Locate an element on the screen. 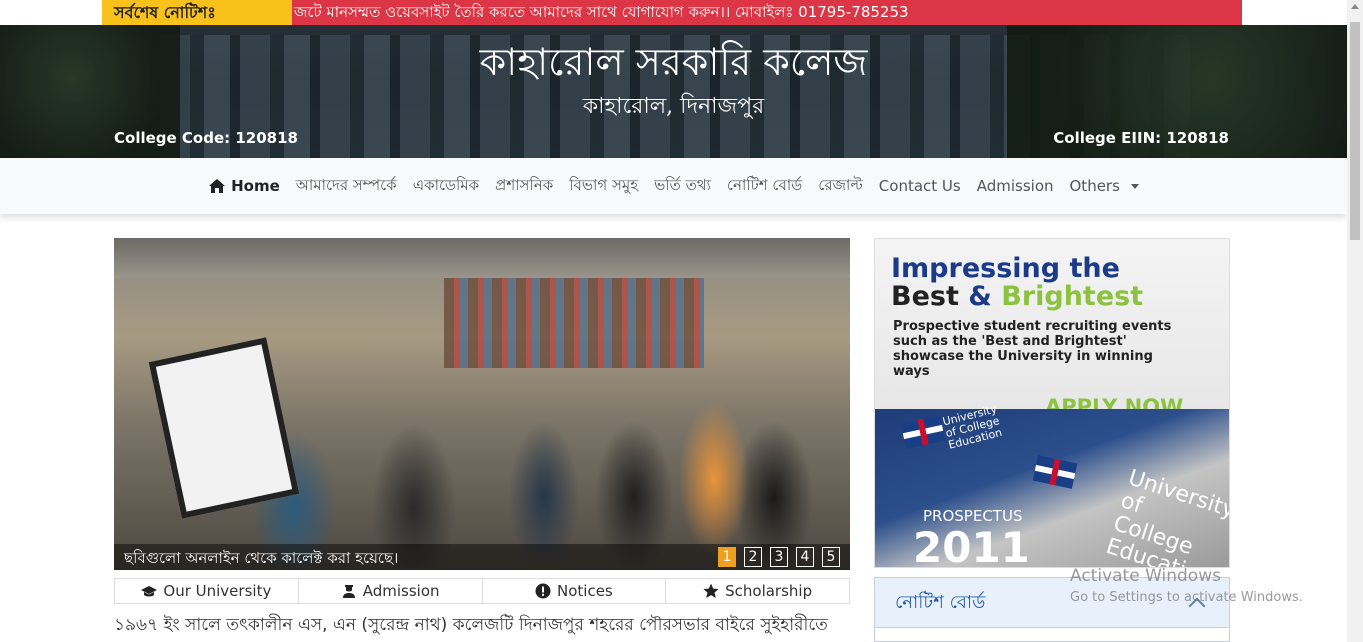 This screenshot has height=642, width=1363. nav-home-label: Home is located at coordinates (255, 186).